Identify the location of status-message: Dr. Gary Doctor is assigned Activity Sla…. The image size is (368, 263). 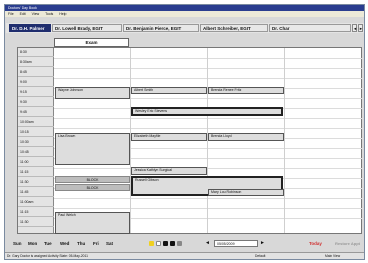
(47, 256).